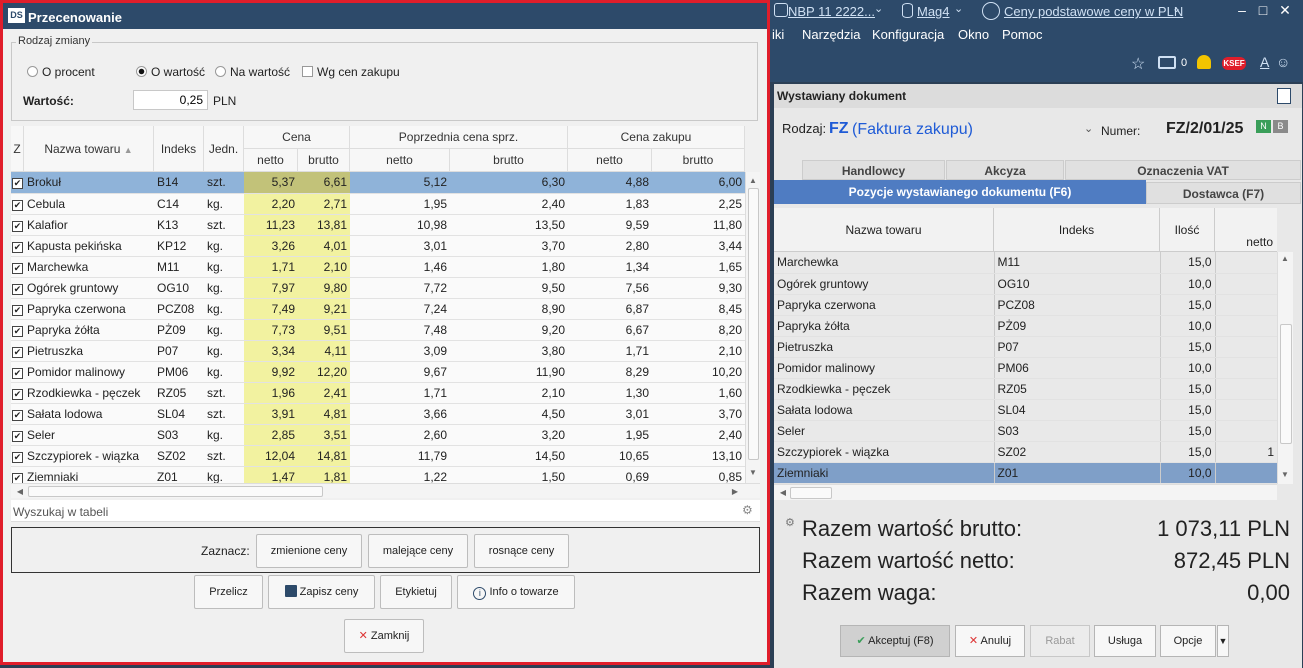 This screenshot has width=1303, height=668. Describe the element at coordinates (1223, 641) in the screenshot. I see `options-dropdown-icon: ▼` at that location.